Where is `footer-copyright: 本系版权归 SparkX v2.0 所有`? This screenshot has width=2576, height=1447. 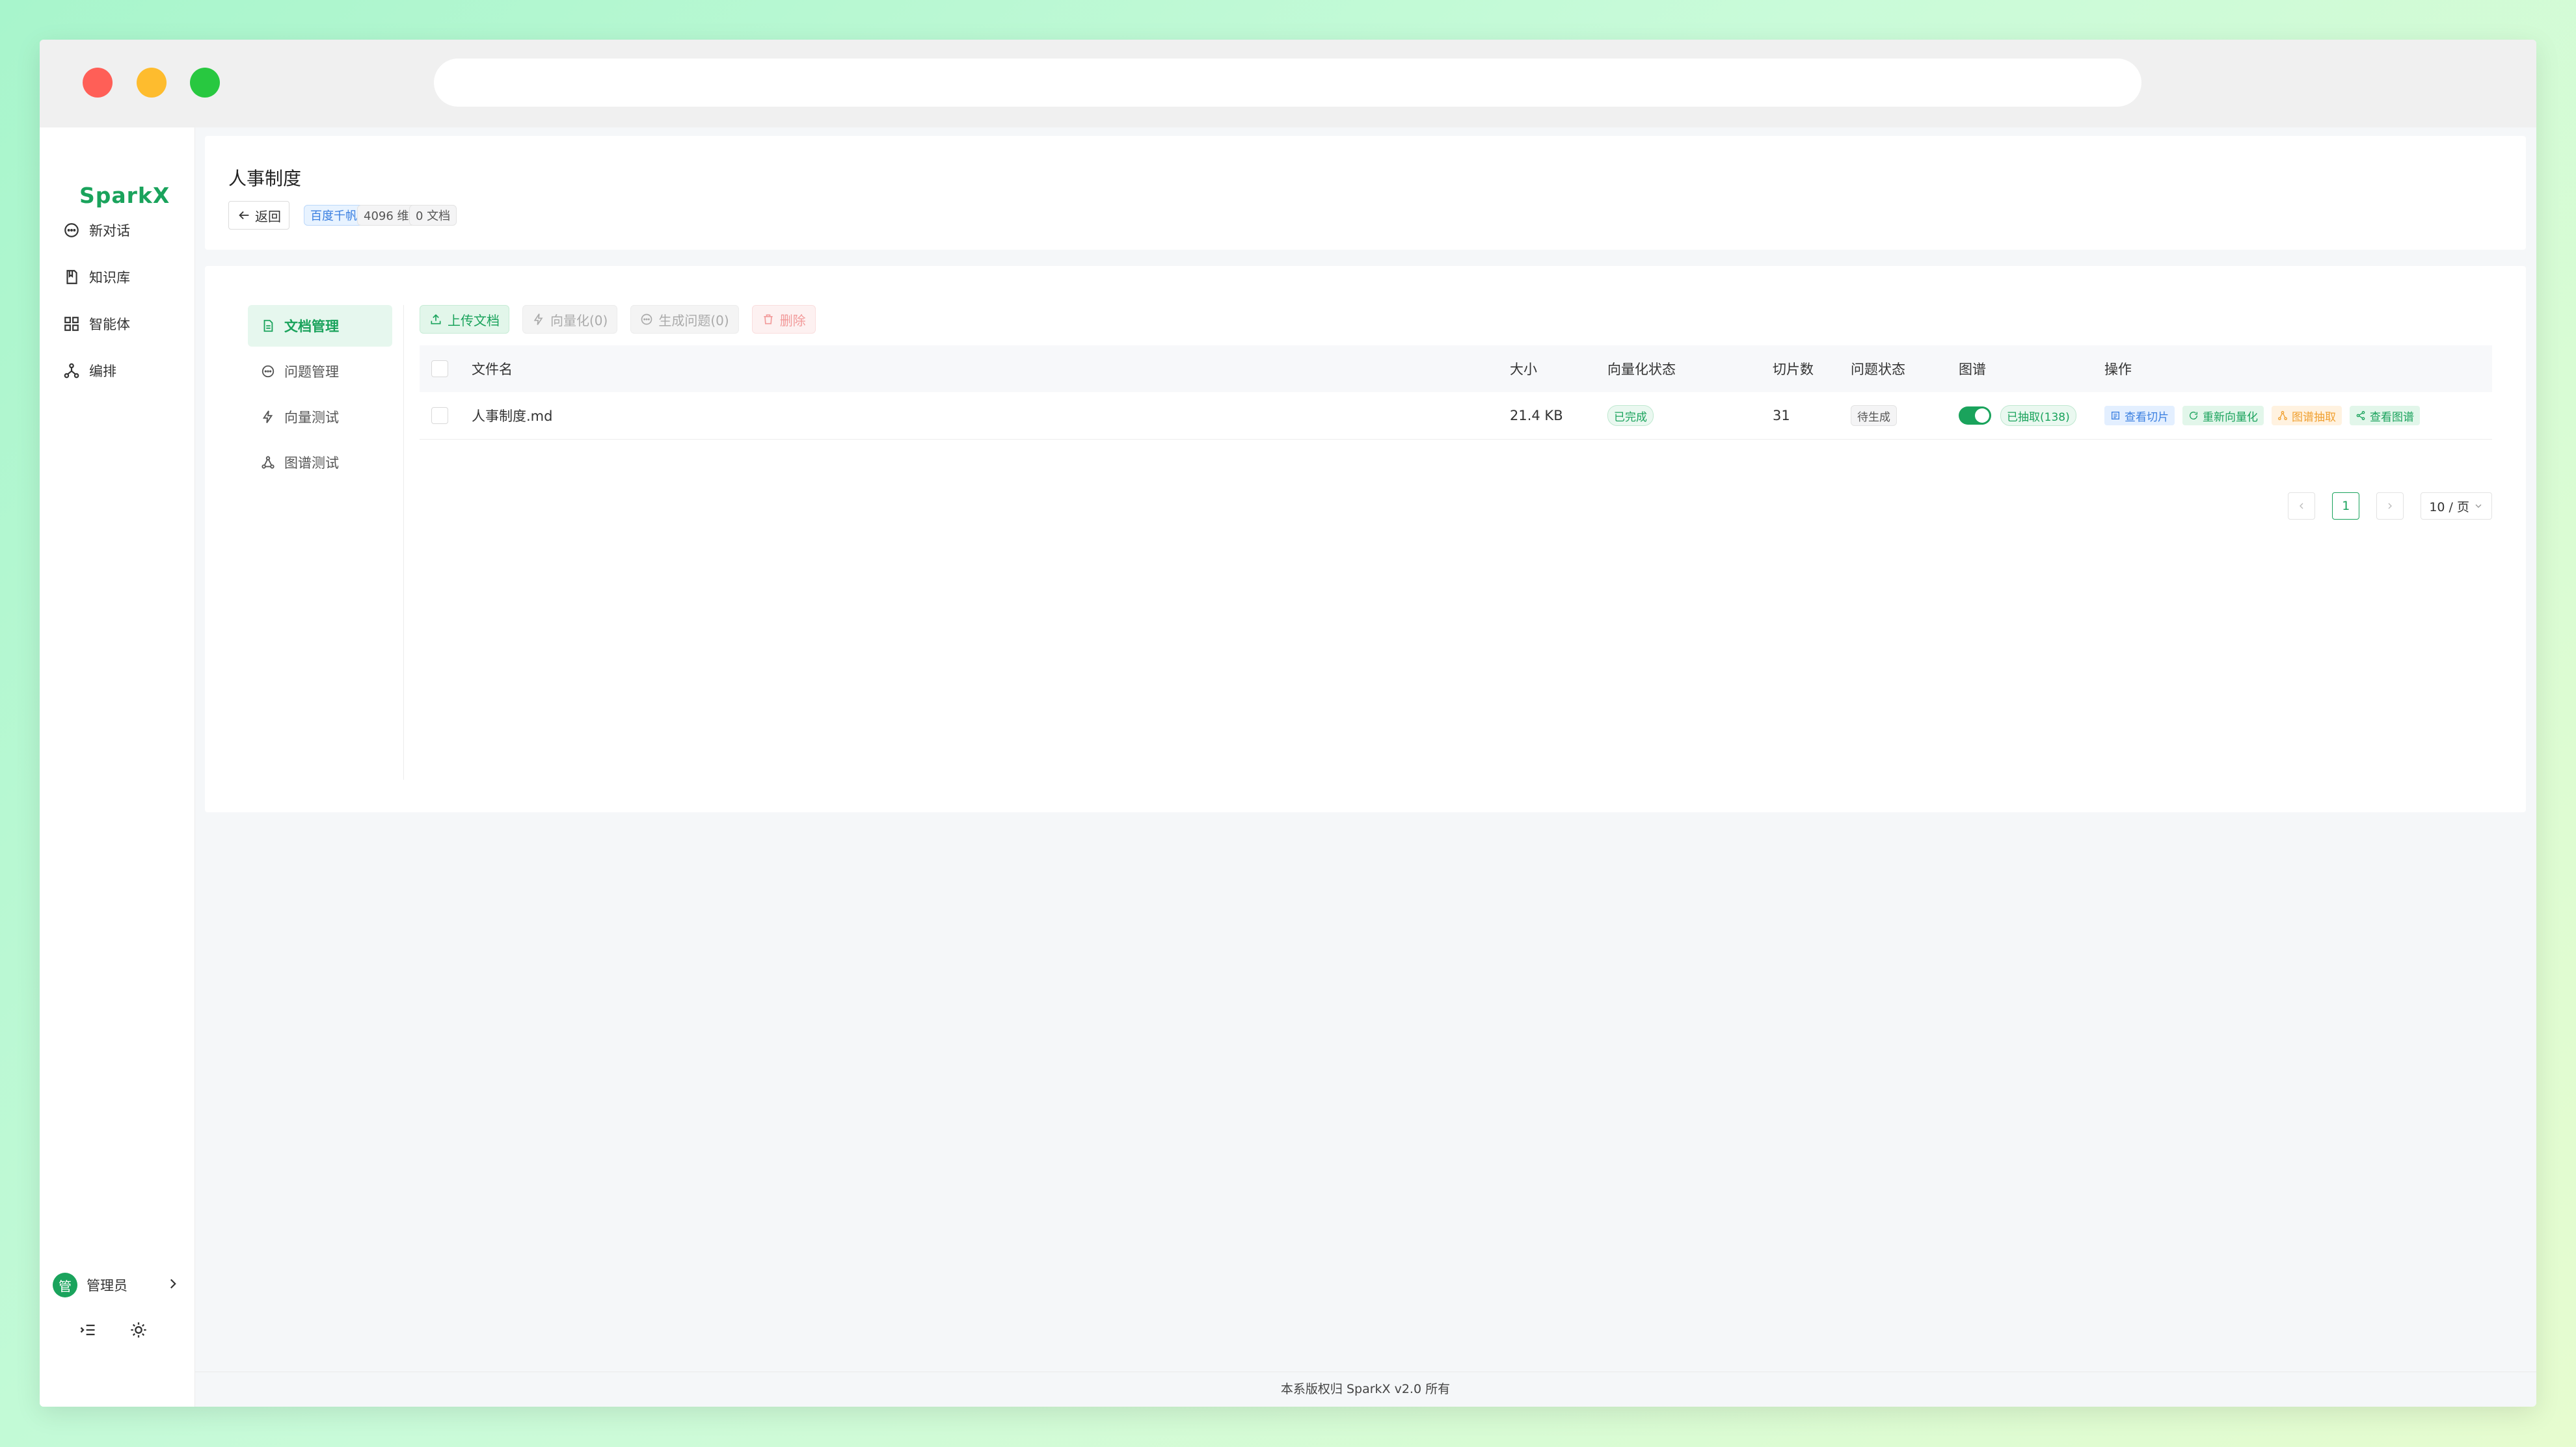 footer-copyright: 本系版权归 SparkX v2.0 所有 is located at coordinates (1366, 1389).